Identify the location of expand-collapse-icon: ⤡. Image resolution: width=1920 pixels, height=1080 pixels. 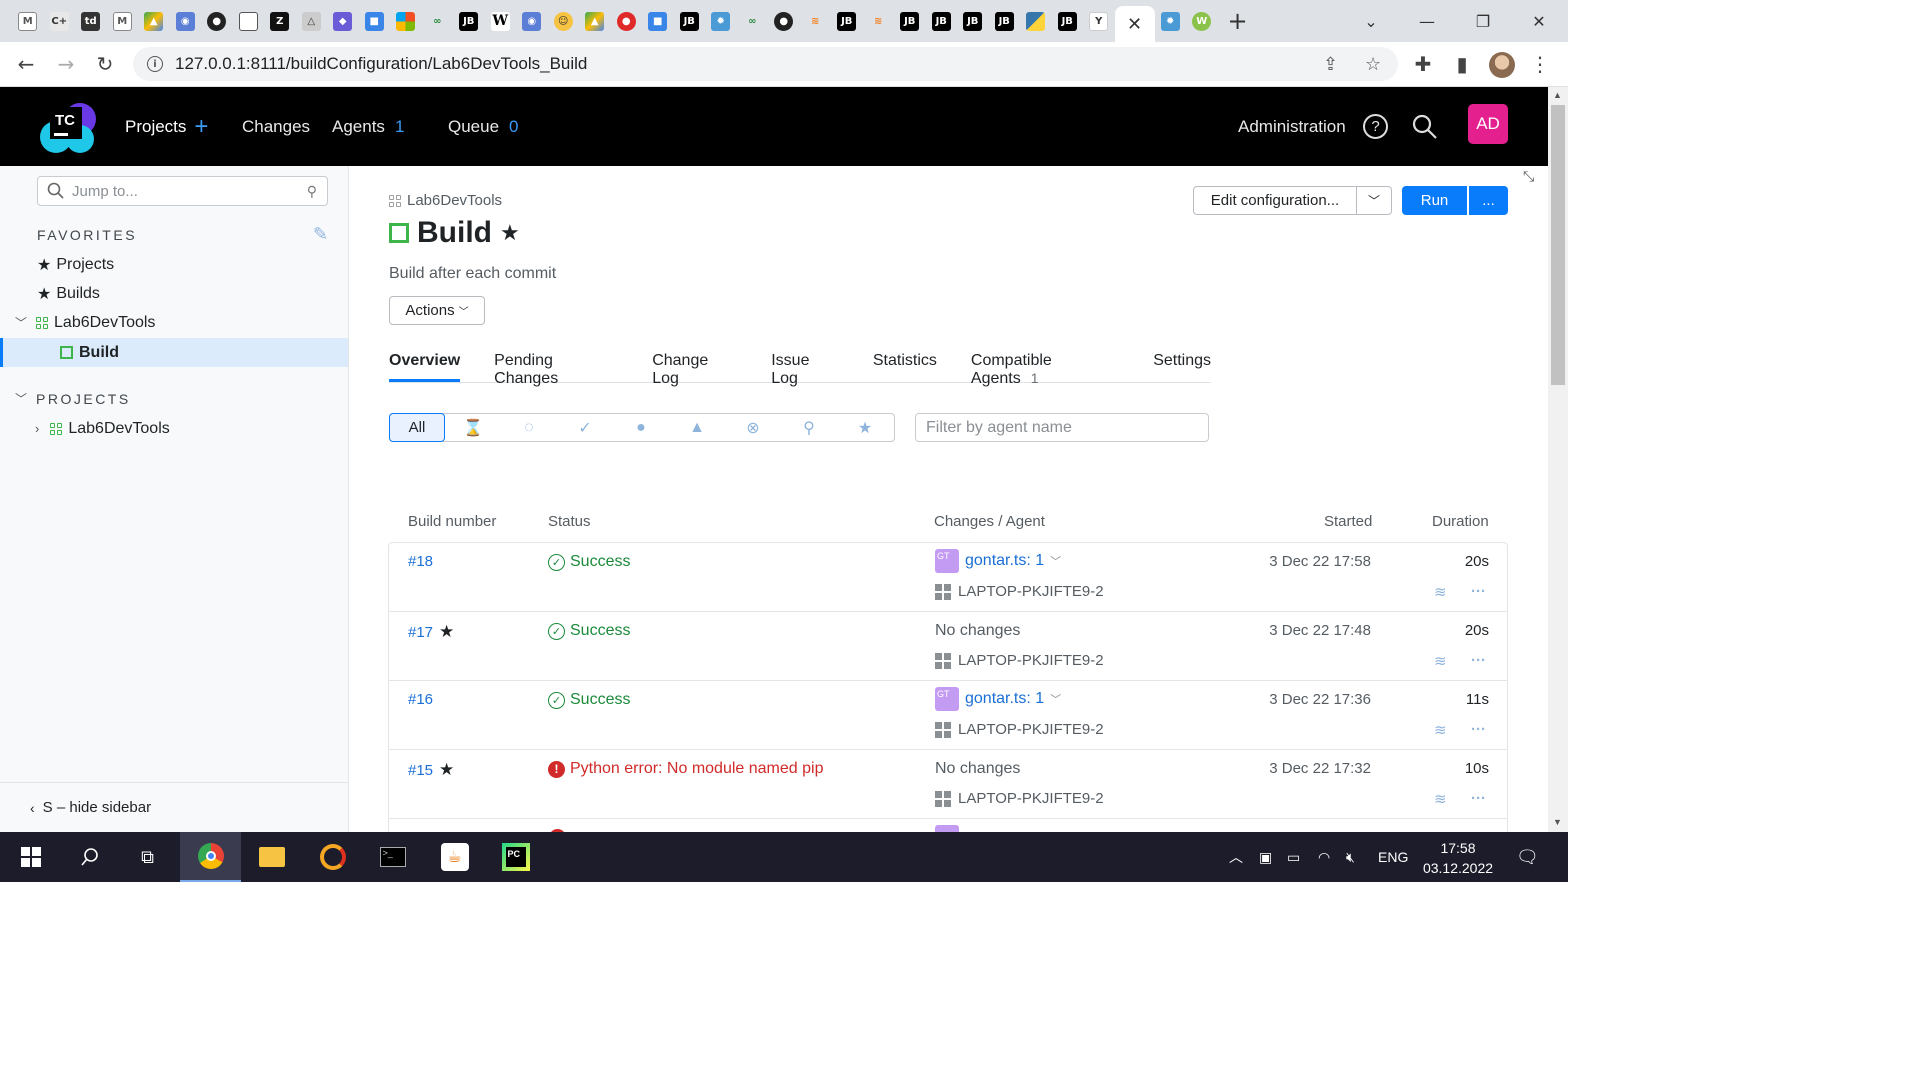
(1535, 179).